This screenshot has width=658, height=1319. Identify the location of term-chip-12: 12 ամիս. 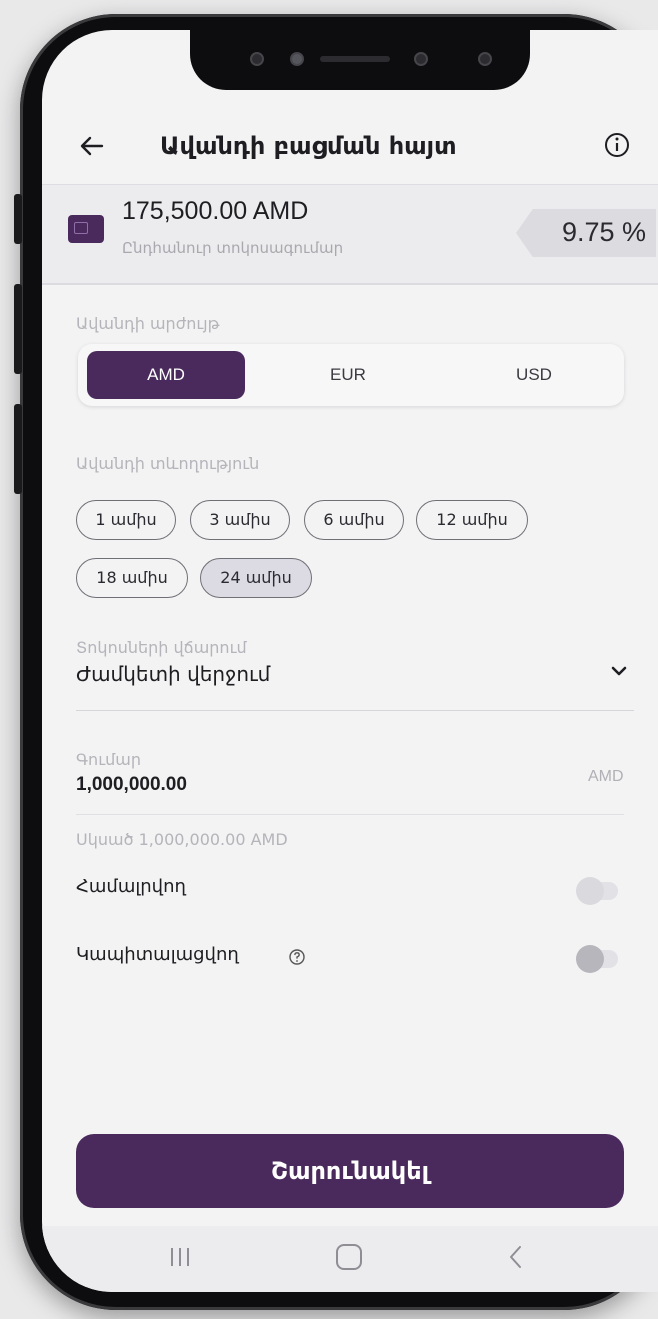
(472, 520).